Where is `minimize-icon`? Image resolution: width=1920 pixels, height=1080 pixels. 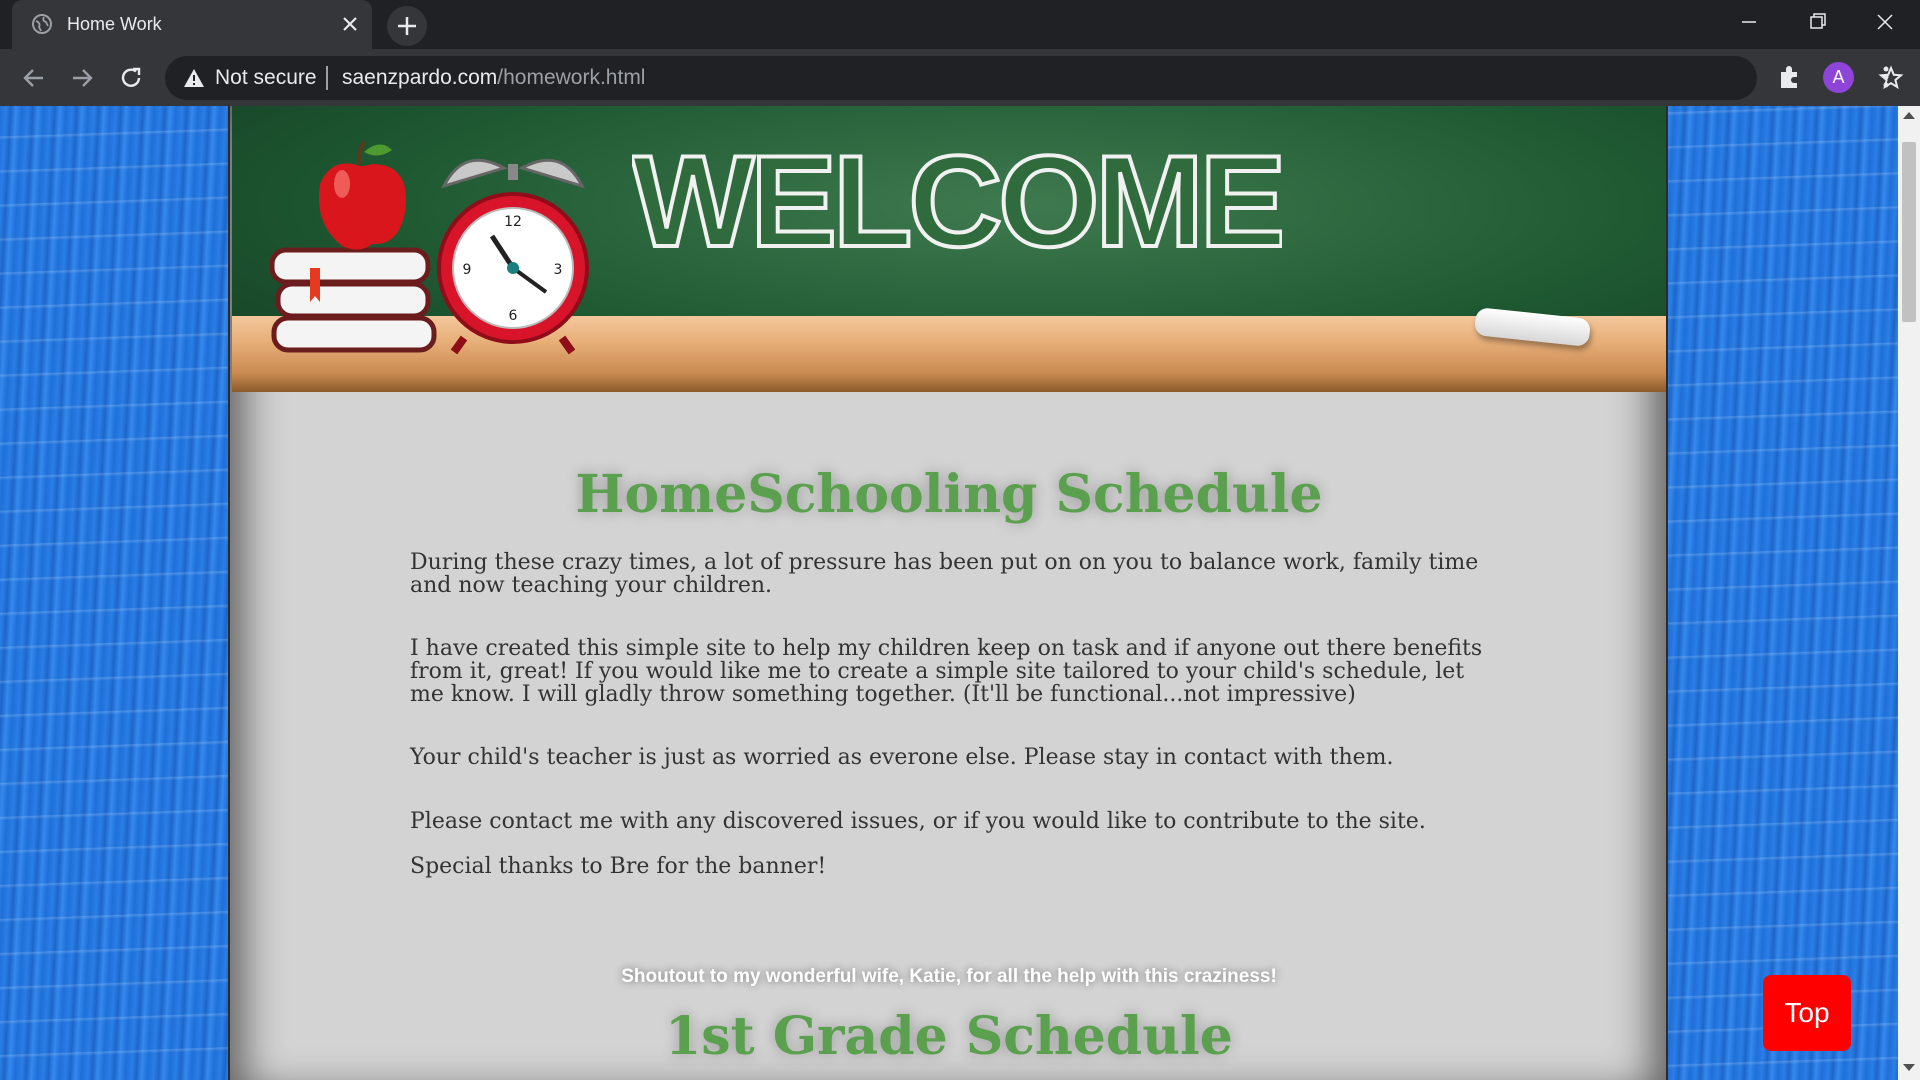 minimize-icon is located at coordinates (1749, 22).